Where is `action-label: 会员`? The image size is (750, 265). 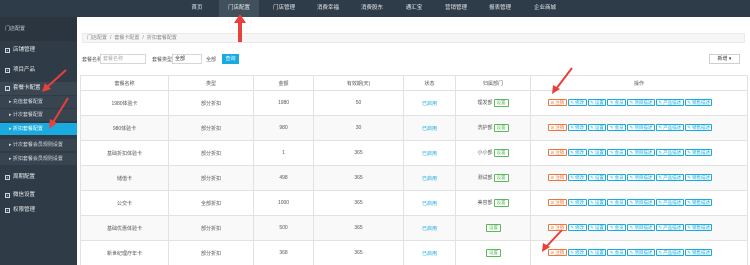
action-label: 会员 is located at coordinates (619, 127).